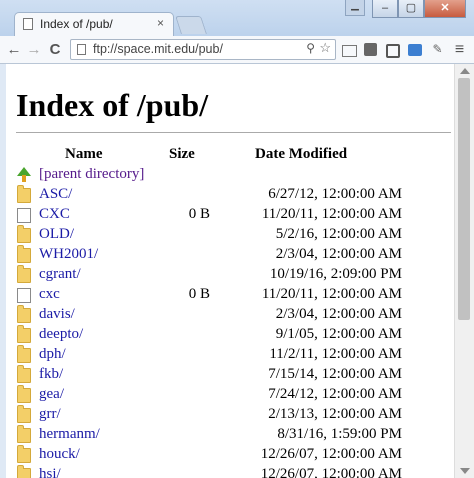 This screenshot has width=474, height=478. I want to click on file-name-link: grr/, so click(50, 414).